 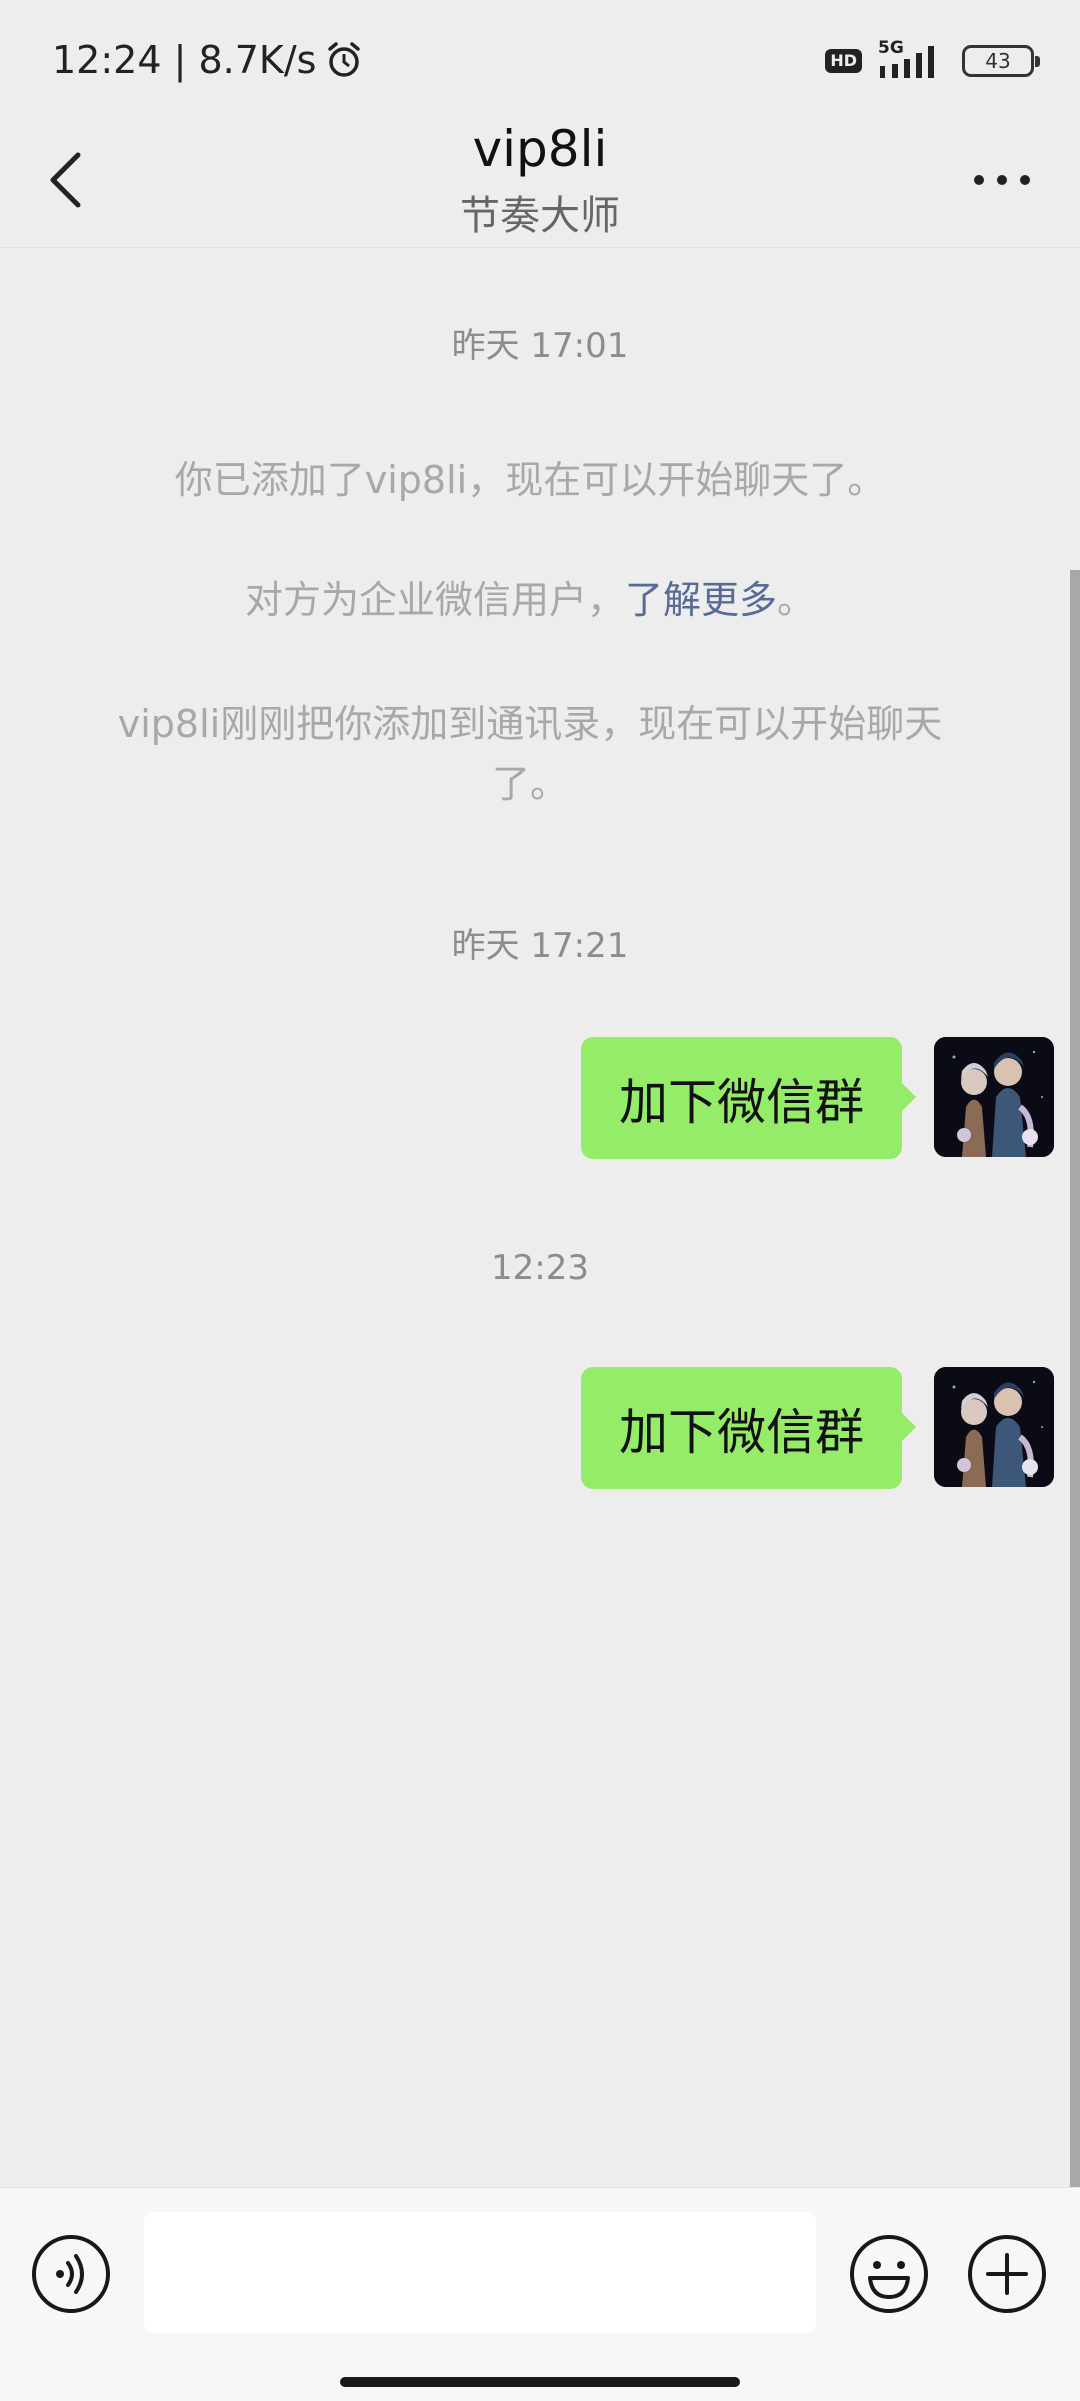 I want to click on battery-icon: 43, so click(x=1001, y=61).